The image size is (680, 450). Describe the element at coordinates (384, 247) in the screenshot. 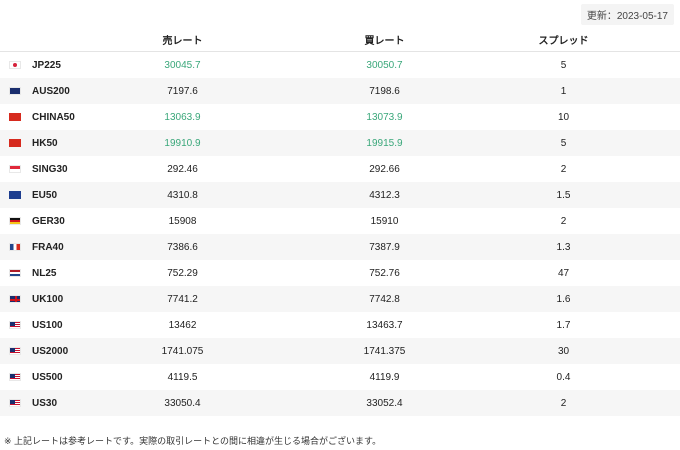

I see `buy-rate-cell: 7387.9` at that location.